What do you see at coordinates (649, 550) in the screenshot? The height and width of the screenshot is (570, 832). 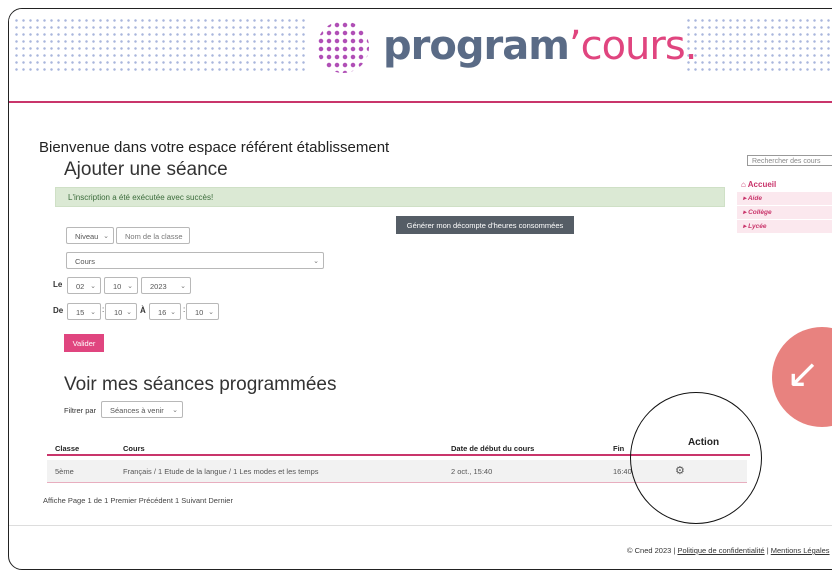 I see `copyright: © Cned 2023` at bounding box center [649, 550].